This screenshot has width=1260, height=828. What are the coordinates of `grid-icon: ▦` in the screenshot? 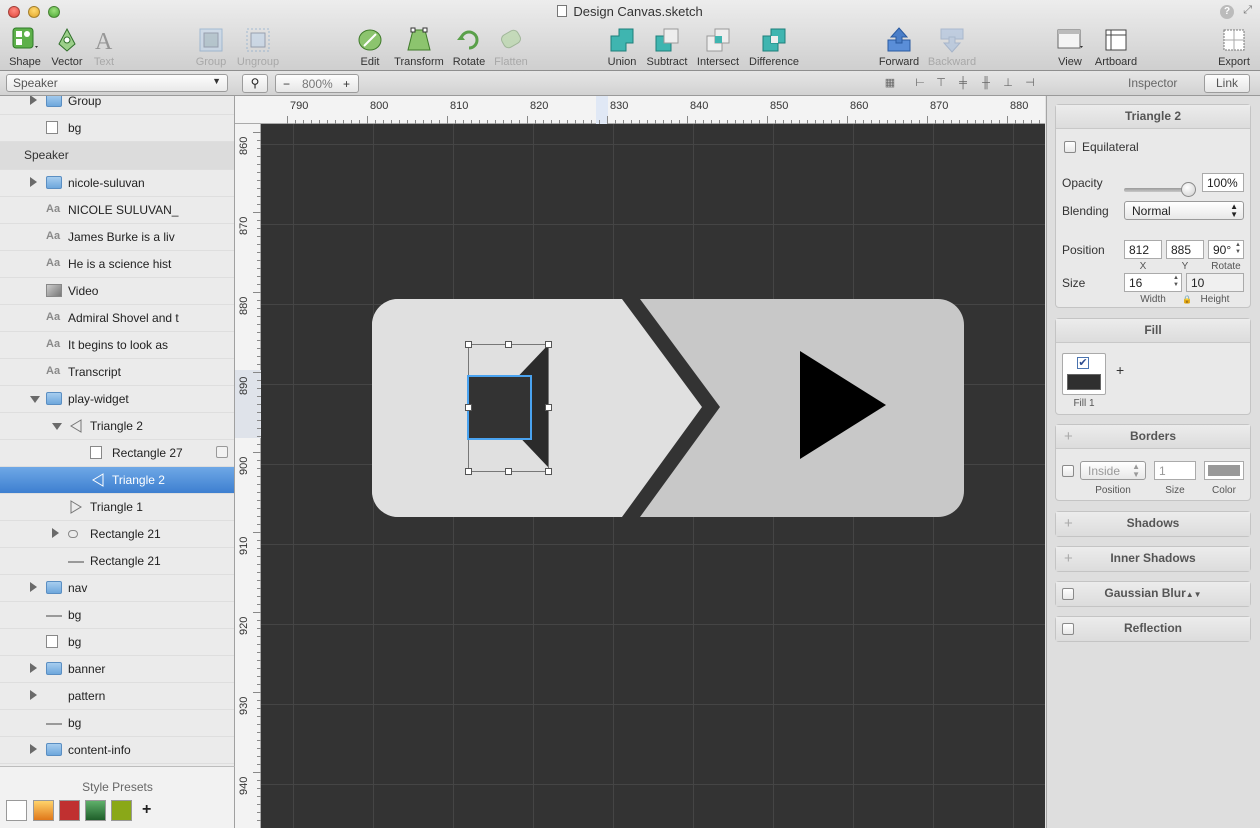 It's located at (890, 83).